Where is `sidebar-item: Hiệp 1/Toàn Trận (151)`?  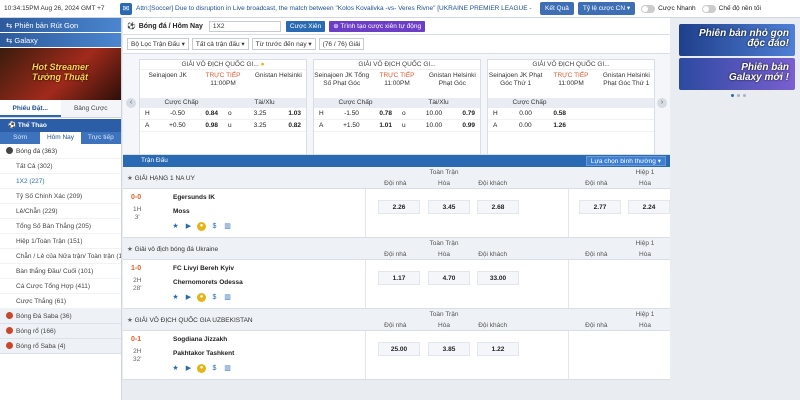 sidebar-item: Hiệp 1/Toàn Trận (151) is located at coordinates (60, 241).